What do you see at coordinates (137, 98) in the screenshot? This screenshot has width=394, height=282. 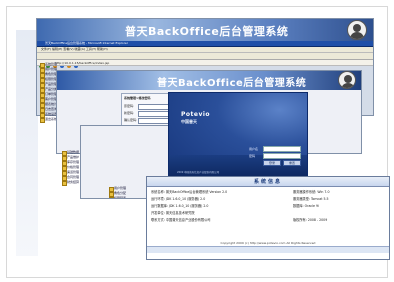 I see `form-heading: 系统管理>修改密码` at bounding box center [137, 98].